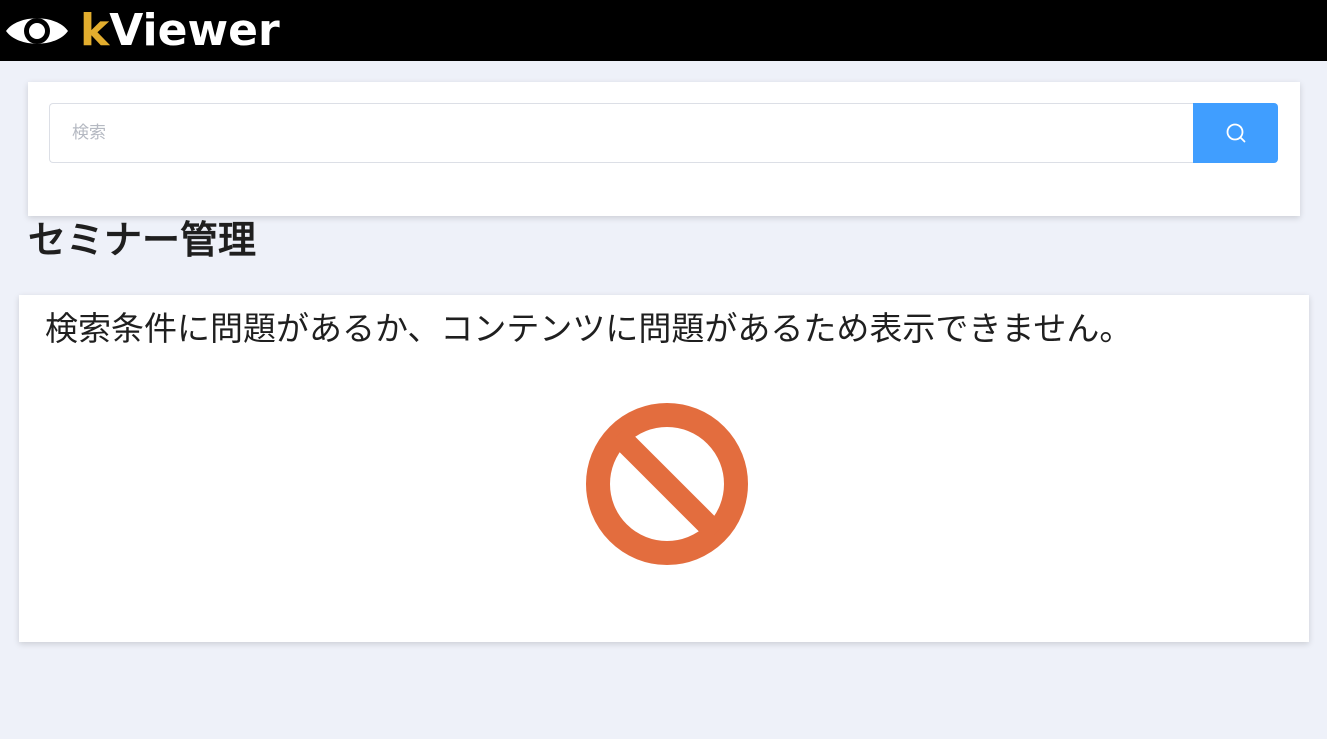 The width and height of the screenshot is (1327, 739). What do you see at coordinates (142, 240) in the screenshot?
I see `page-title: セミナー管理` at bounding box center [142, 240].